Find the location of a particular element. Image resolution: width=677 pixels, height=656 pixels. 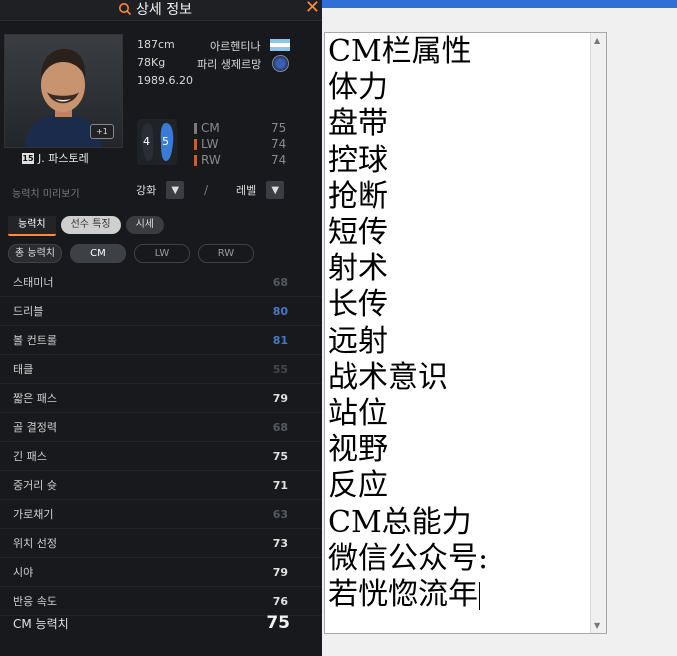

position-name: LW is located at coordinates (210, 144).